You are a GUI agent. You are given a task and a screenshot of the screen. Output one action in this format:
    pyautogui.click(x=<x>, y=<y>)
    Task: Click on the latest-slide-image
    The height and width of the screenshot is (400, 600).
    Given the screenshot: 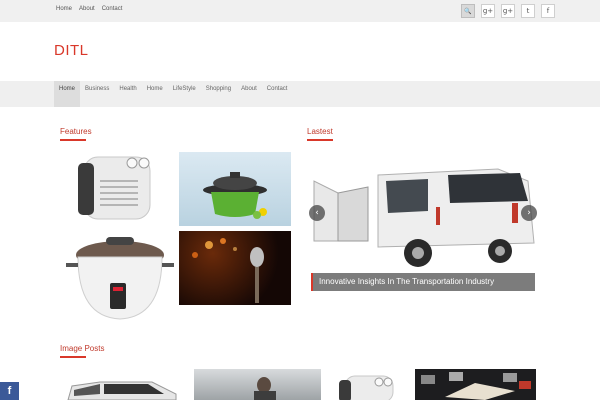 What is the action you would take?
    pyautogui.click(x=423, y=221)
    